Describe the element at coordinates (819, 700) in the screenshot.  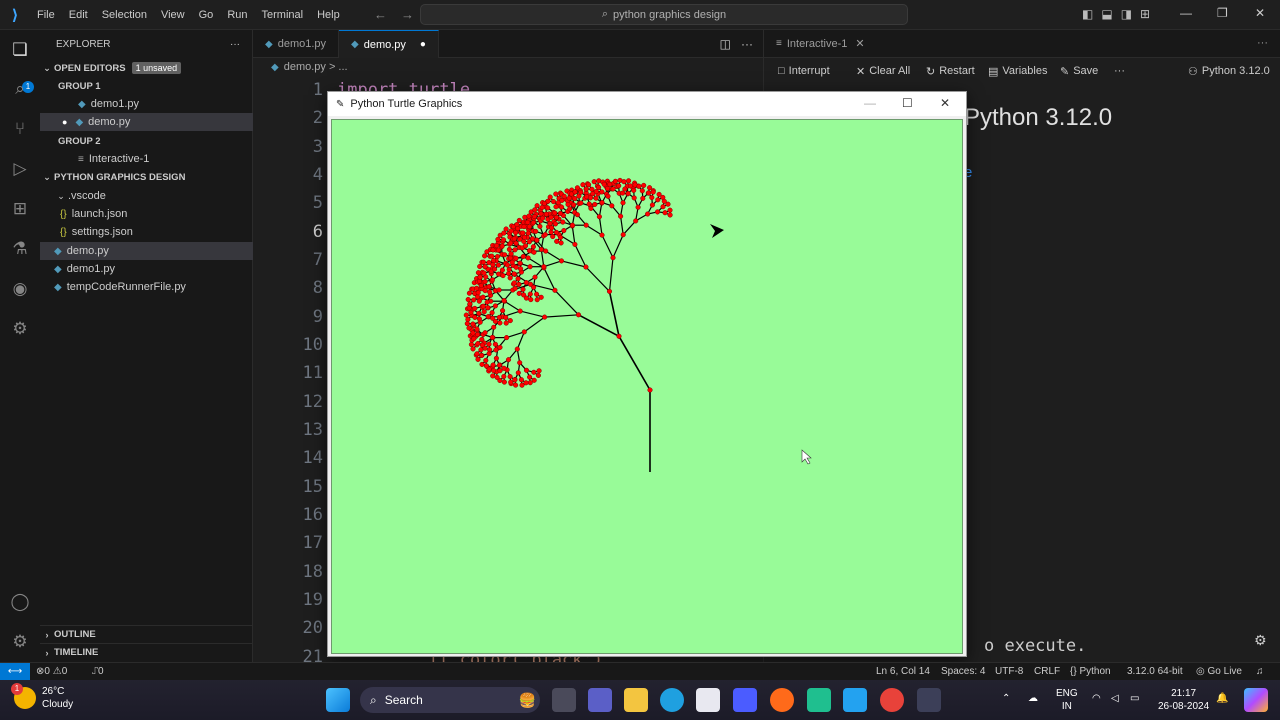
I see `whatsapp-icon` at that location.